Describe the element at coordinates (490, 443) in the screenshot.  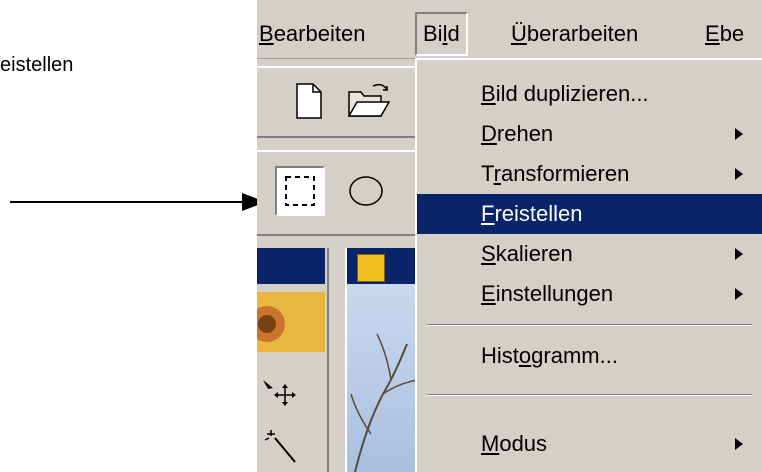
I see `menu-item-modus-mnemonic: M` at that location.